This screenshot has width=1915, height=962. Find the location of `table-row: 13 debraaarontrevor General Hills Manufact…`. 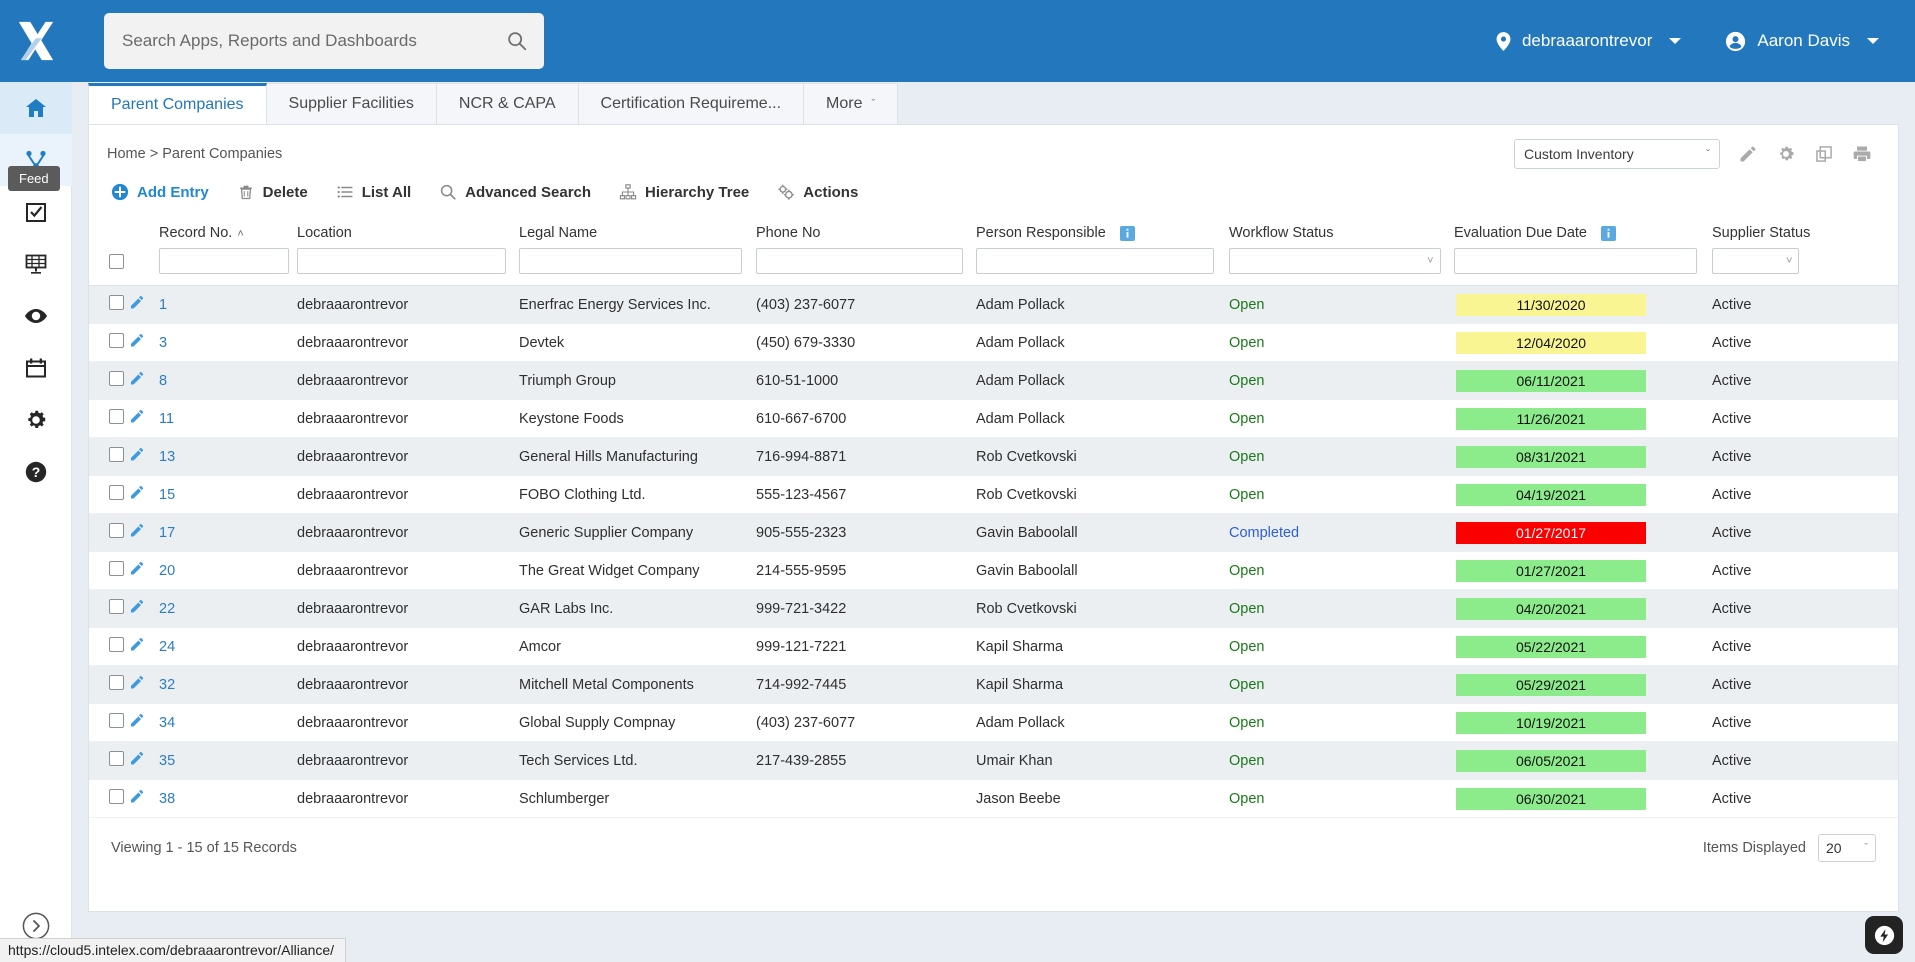

table-row: 13 debraaarontrevor General Hills Manufact… is located at coordinates (993, 456).